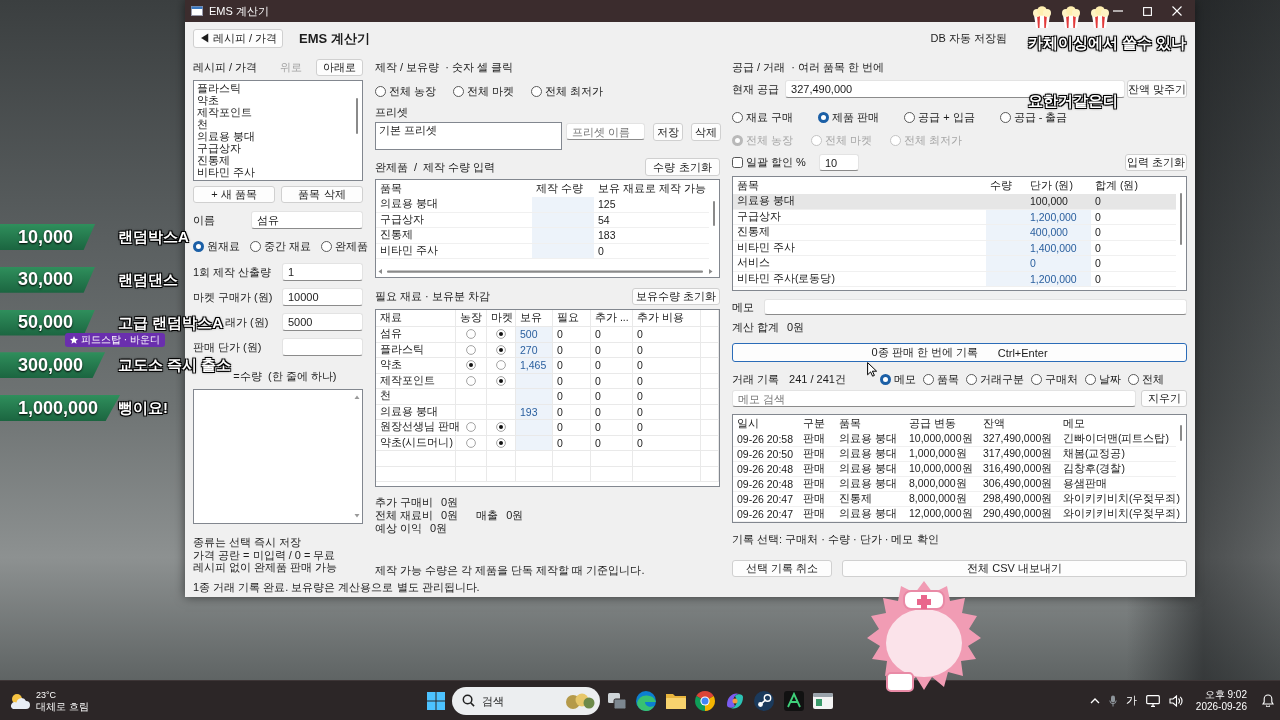 The image size is (1280, 720). I want to click on input-field, so click(322, 347).